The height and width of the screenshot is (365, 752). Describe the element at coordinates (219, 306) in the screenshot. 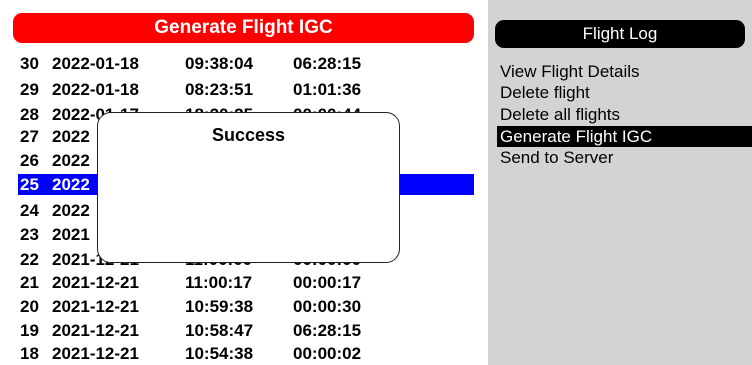

I see `flight-time: 10:59:38` at that location.